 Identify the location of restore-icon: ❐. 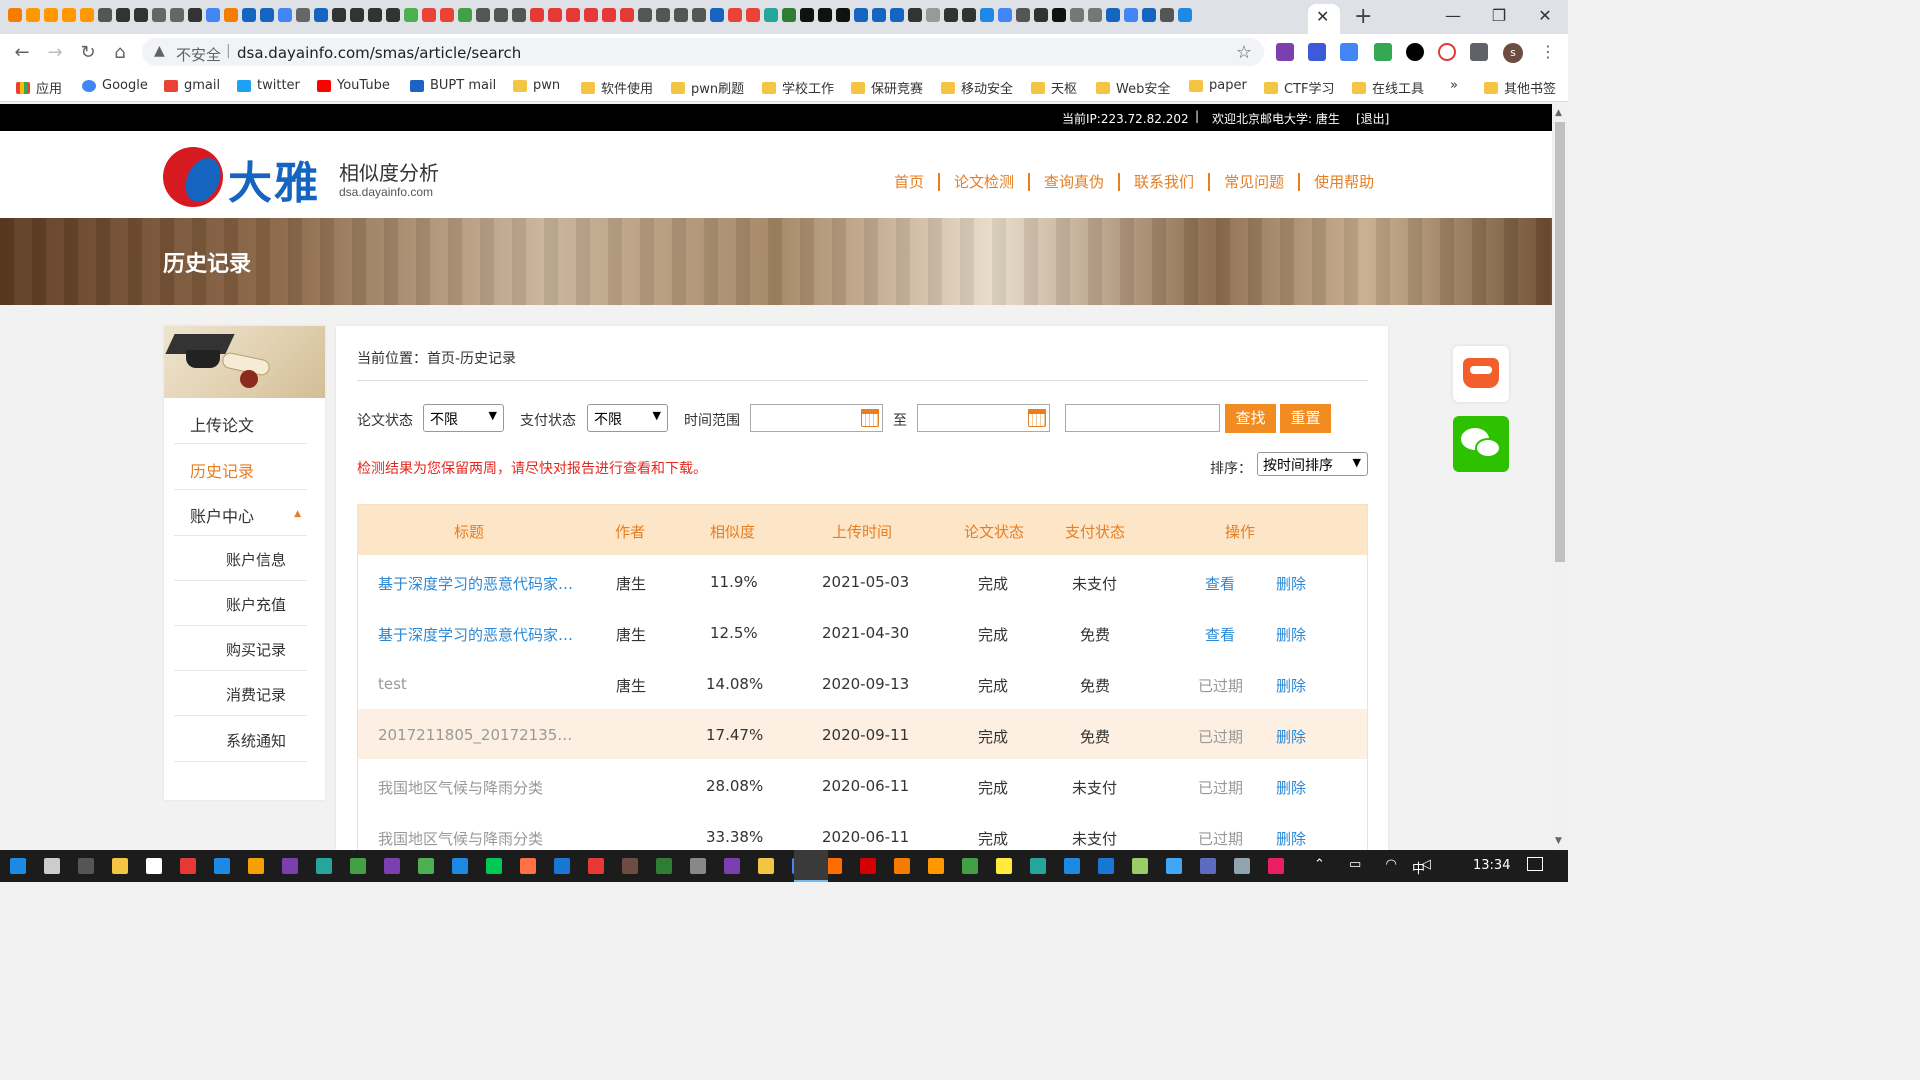
(1499, 17).